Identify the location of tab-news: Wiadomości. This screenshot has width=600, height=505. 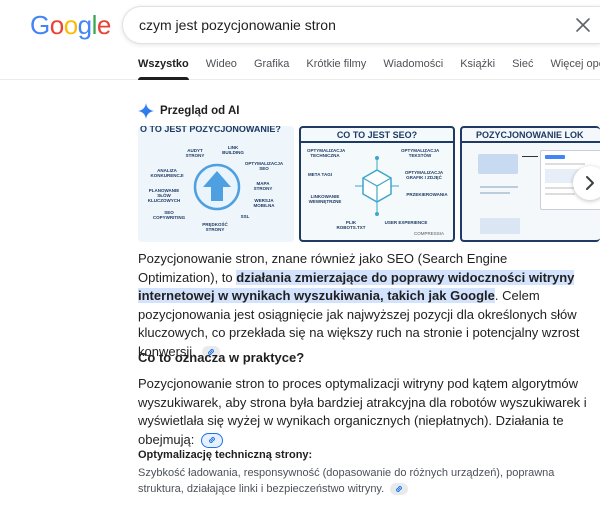
(413, 69).